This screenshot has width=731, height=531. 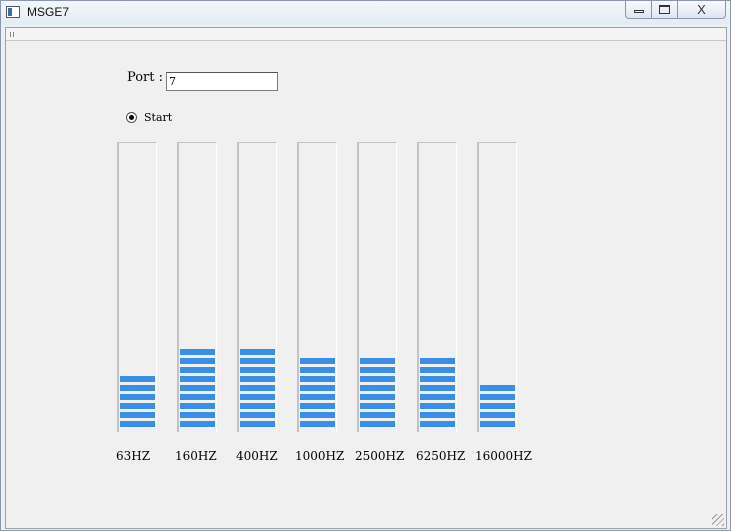 I want to click on close-icon: X, so click(x=701, y=9).